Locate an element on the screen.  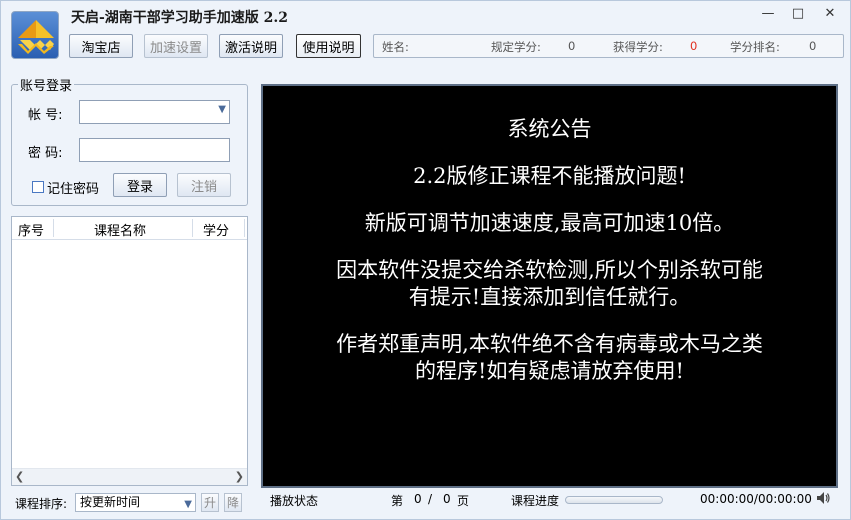
login-button: 登录 is located at coordinates (140, 185).